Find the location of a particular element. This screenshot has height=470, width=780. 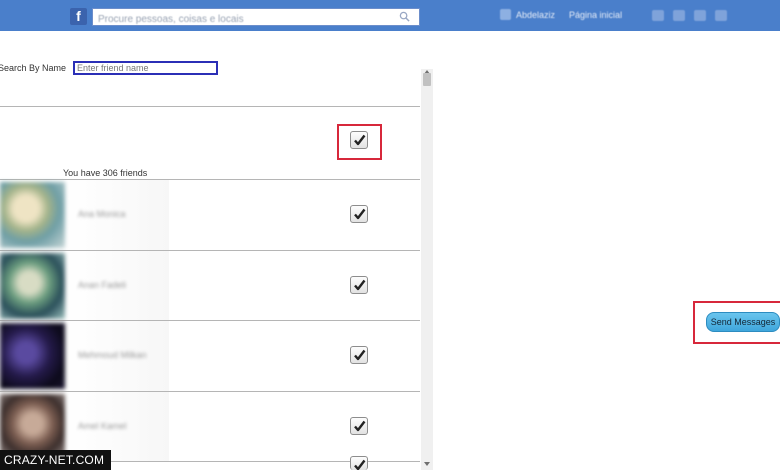

notifications-icon is located at coordinates (700, 15).